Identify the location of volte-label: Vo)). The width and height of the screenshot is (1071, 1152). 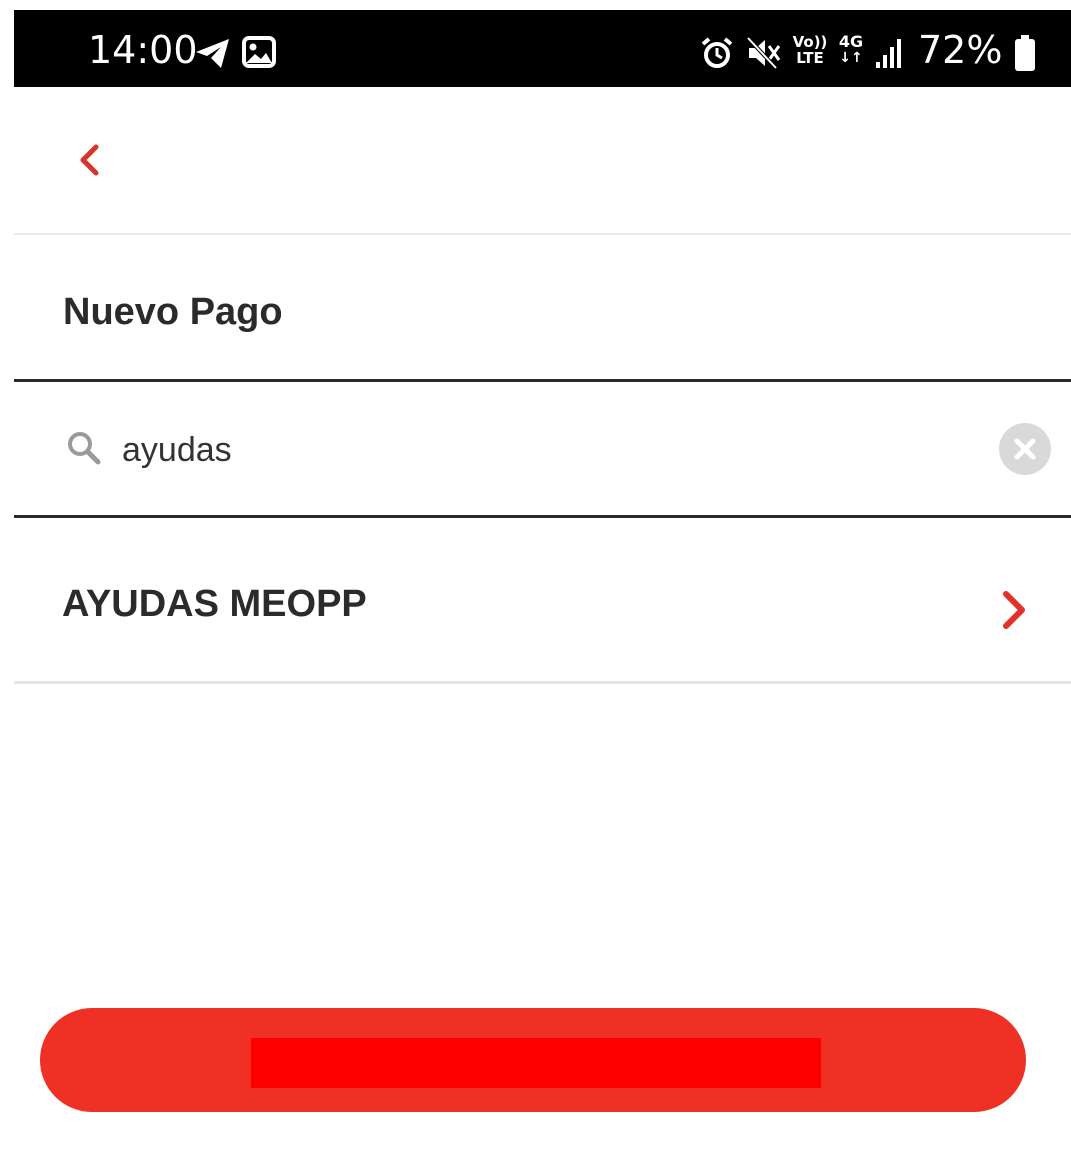
(810, 42).